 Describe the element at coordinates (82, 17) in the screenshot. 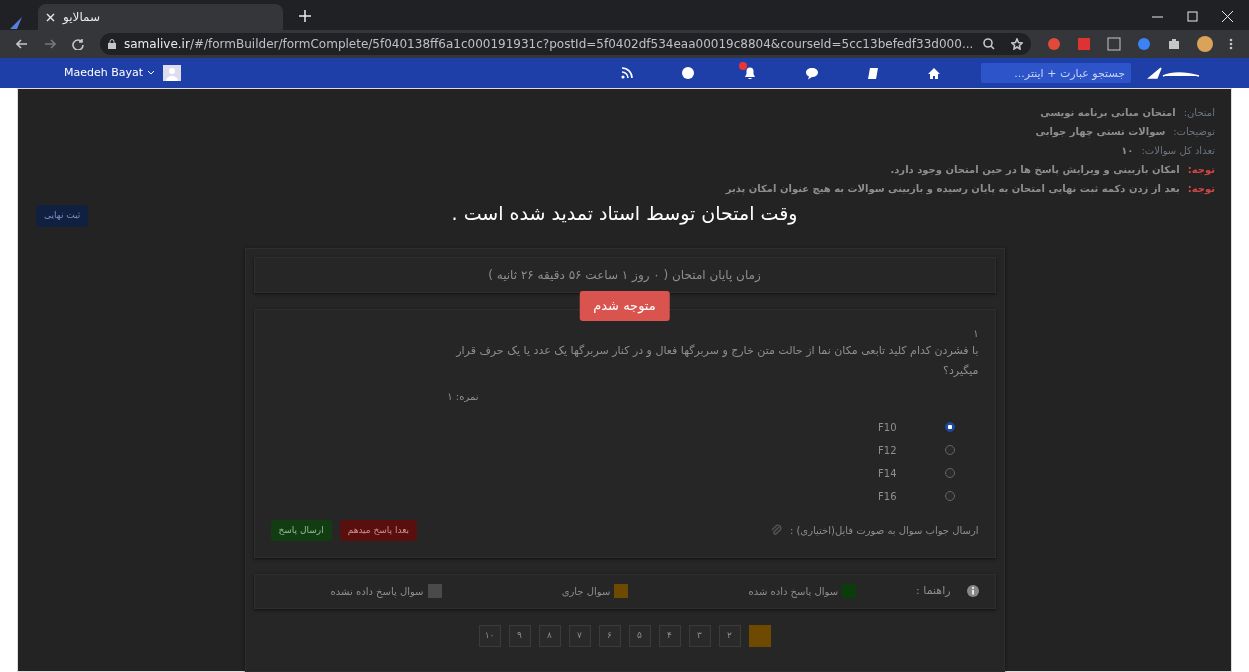

I see `tab-title: سمالایو` at that location.